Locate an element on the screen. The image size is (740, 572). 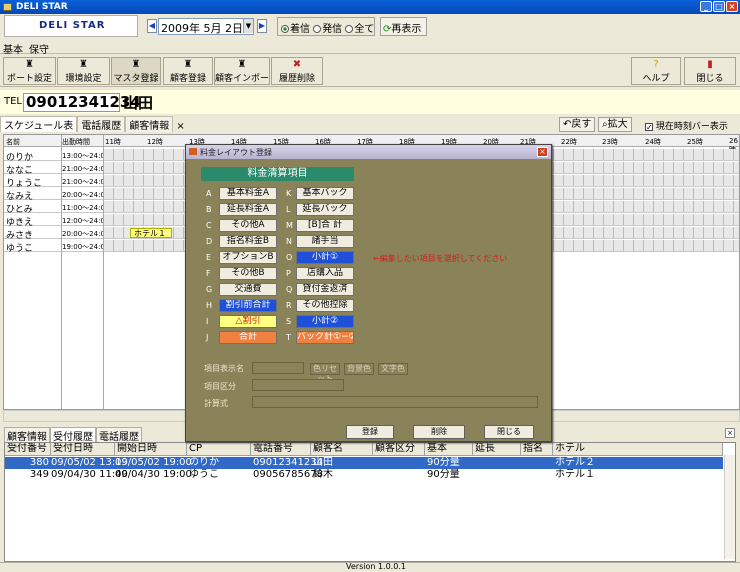
col-header: 電話番号 is located at coordinates (281, 449).